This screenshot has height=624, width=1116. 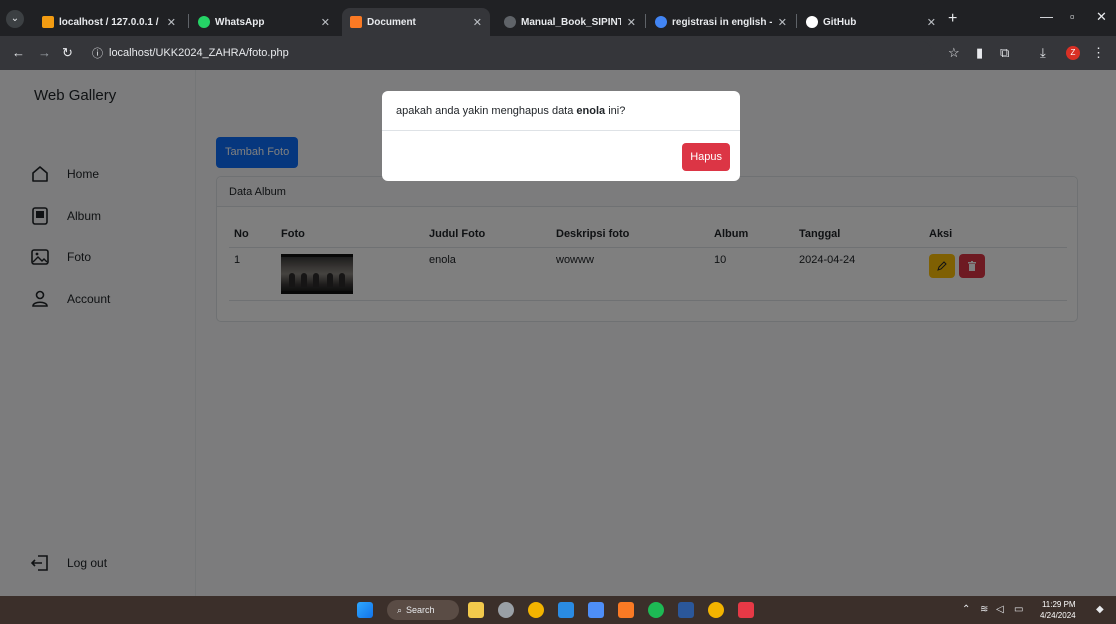 What do you see at coordinates (97, 53) in the screenshot?
I see `site-info-icon: ⓘ` at bounding box center [97, 53].